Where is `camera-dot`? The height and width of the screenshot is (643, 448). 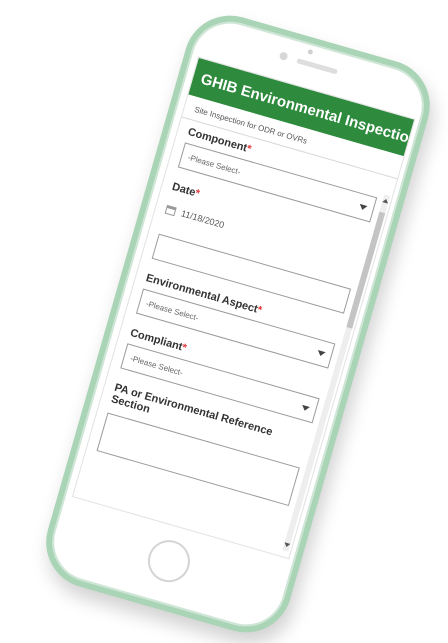
camera-dot is located at coordinates (310, 51).